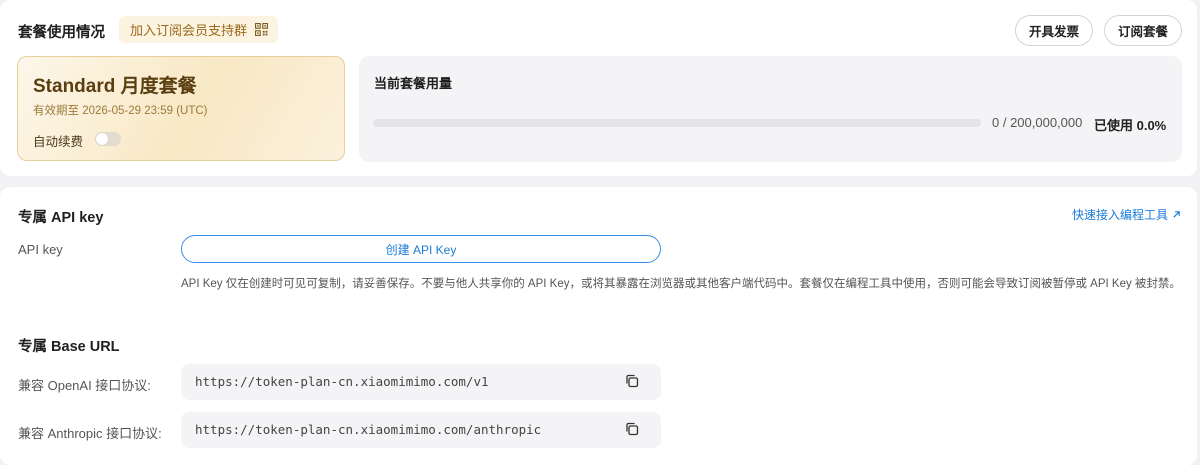 The width and height of the screenshot is (1200, 465). Describe the element at coordinates (102, 139) in the screenshot. I see `toggle-knob` at that location.